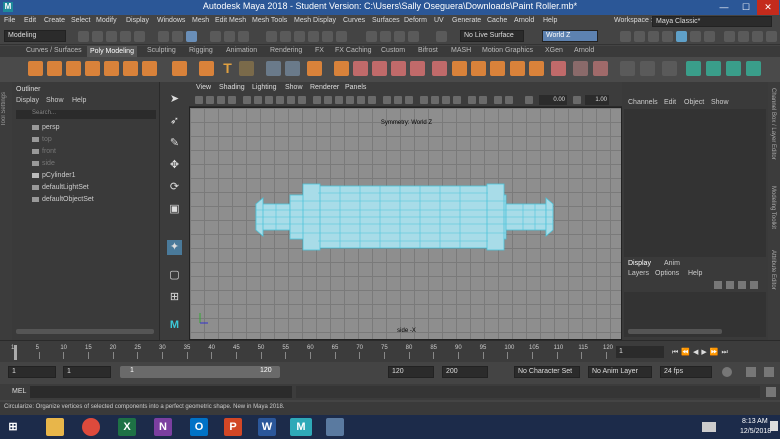 This screenshot has width=780, height=439. What do you see at coordinates (441, 36) in the screenshot?
I see `live-surface-icon` at bounding box center [441, 36].